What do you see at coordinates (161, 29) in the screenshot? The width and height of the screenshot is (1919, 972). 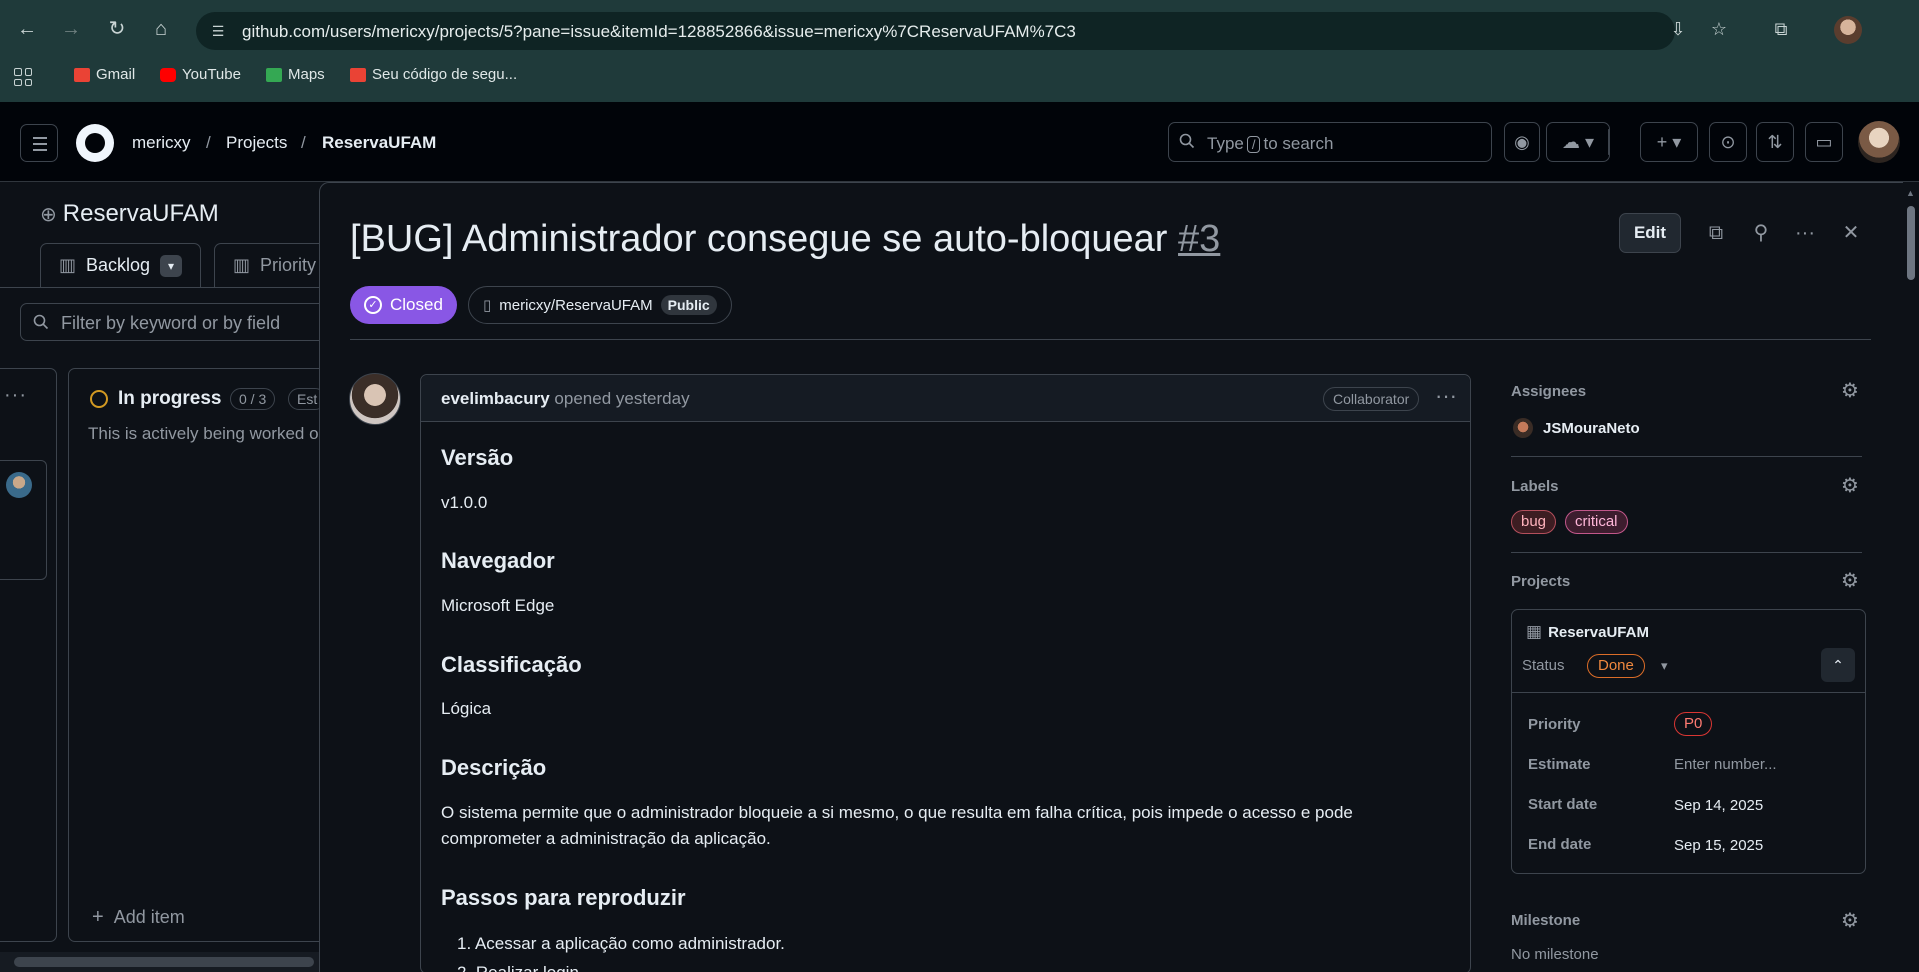 I see `home-icon: ⌂` at bounding box center [161, 29].